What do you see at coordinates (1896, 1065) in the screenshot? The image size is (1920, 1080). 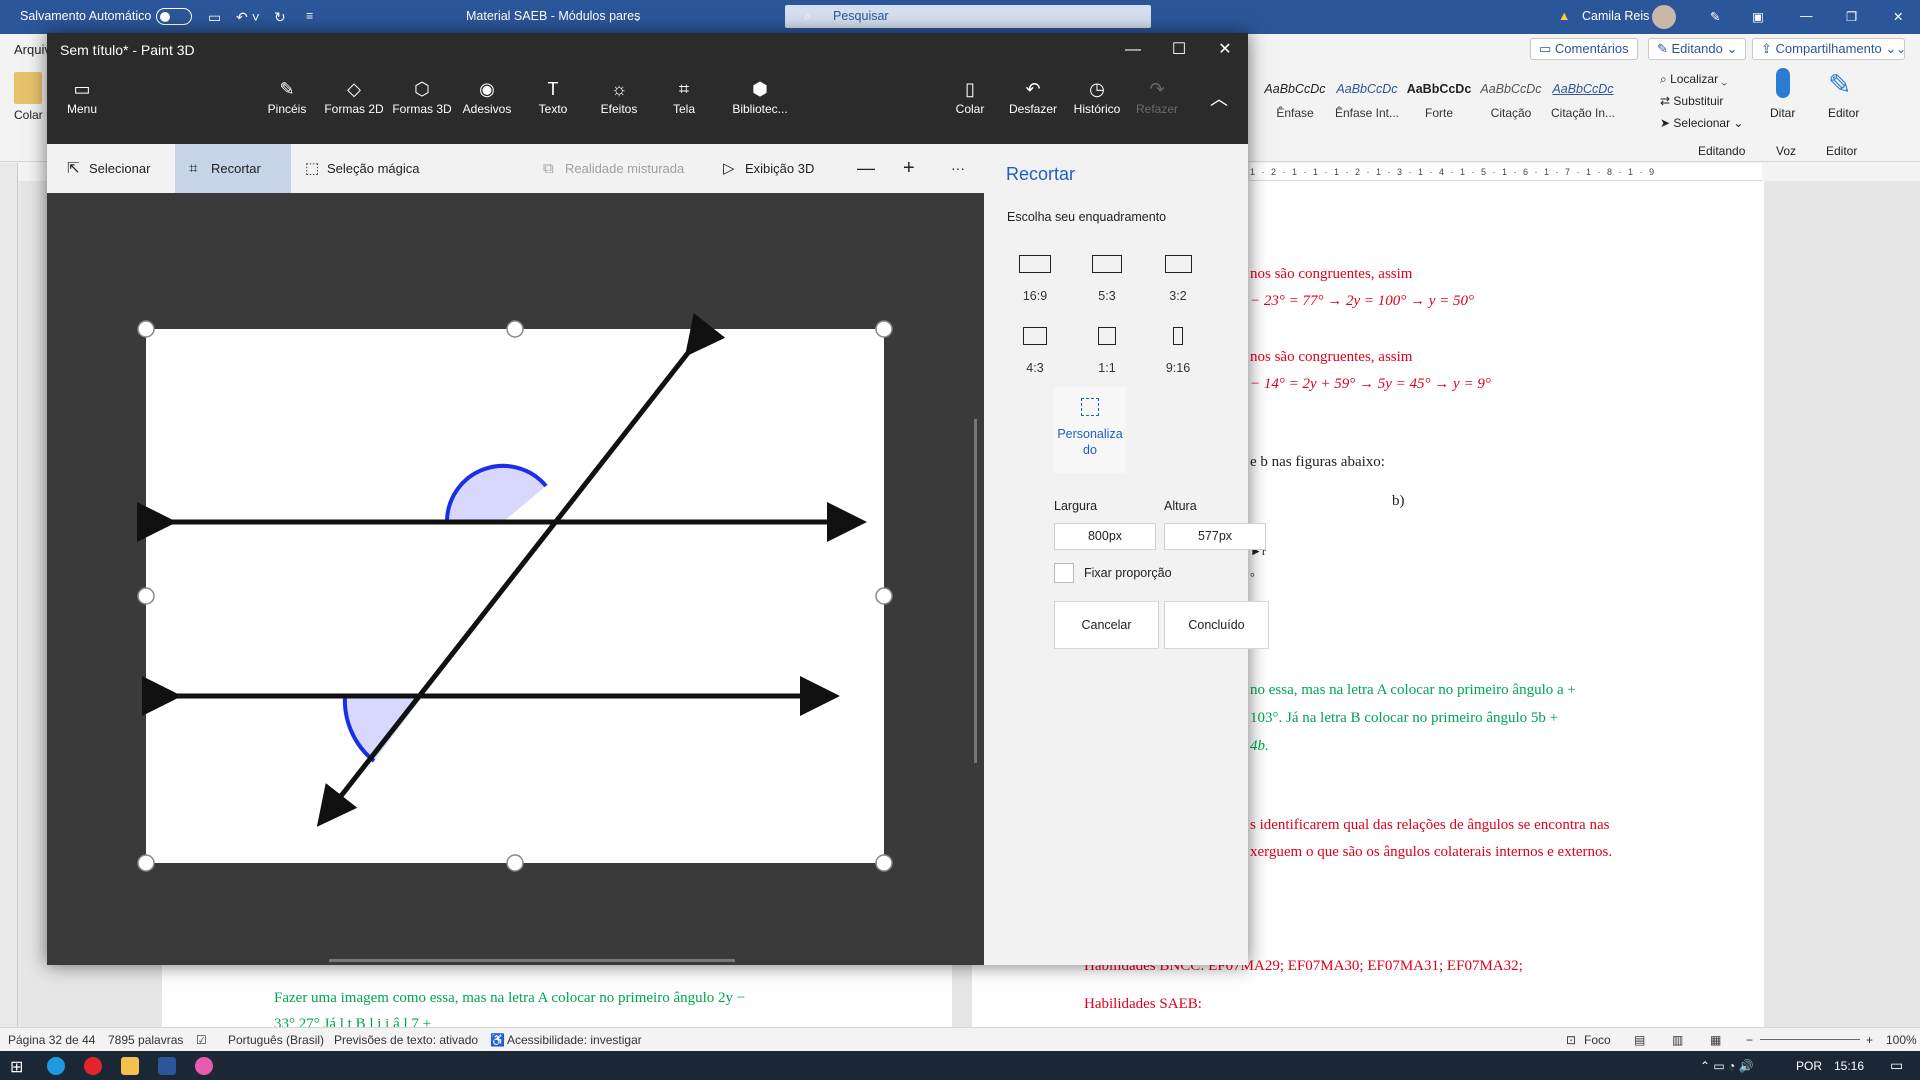 I see `notifications-icon: ▭` at bounding box center [1896, 1065].